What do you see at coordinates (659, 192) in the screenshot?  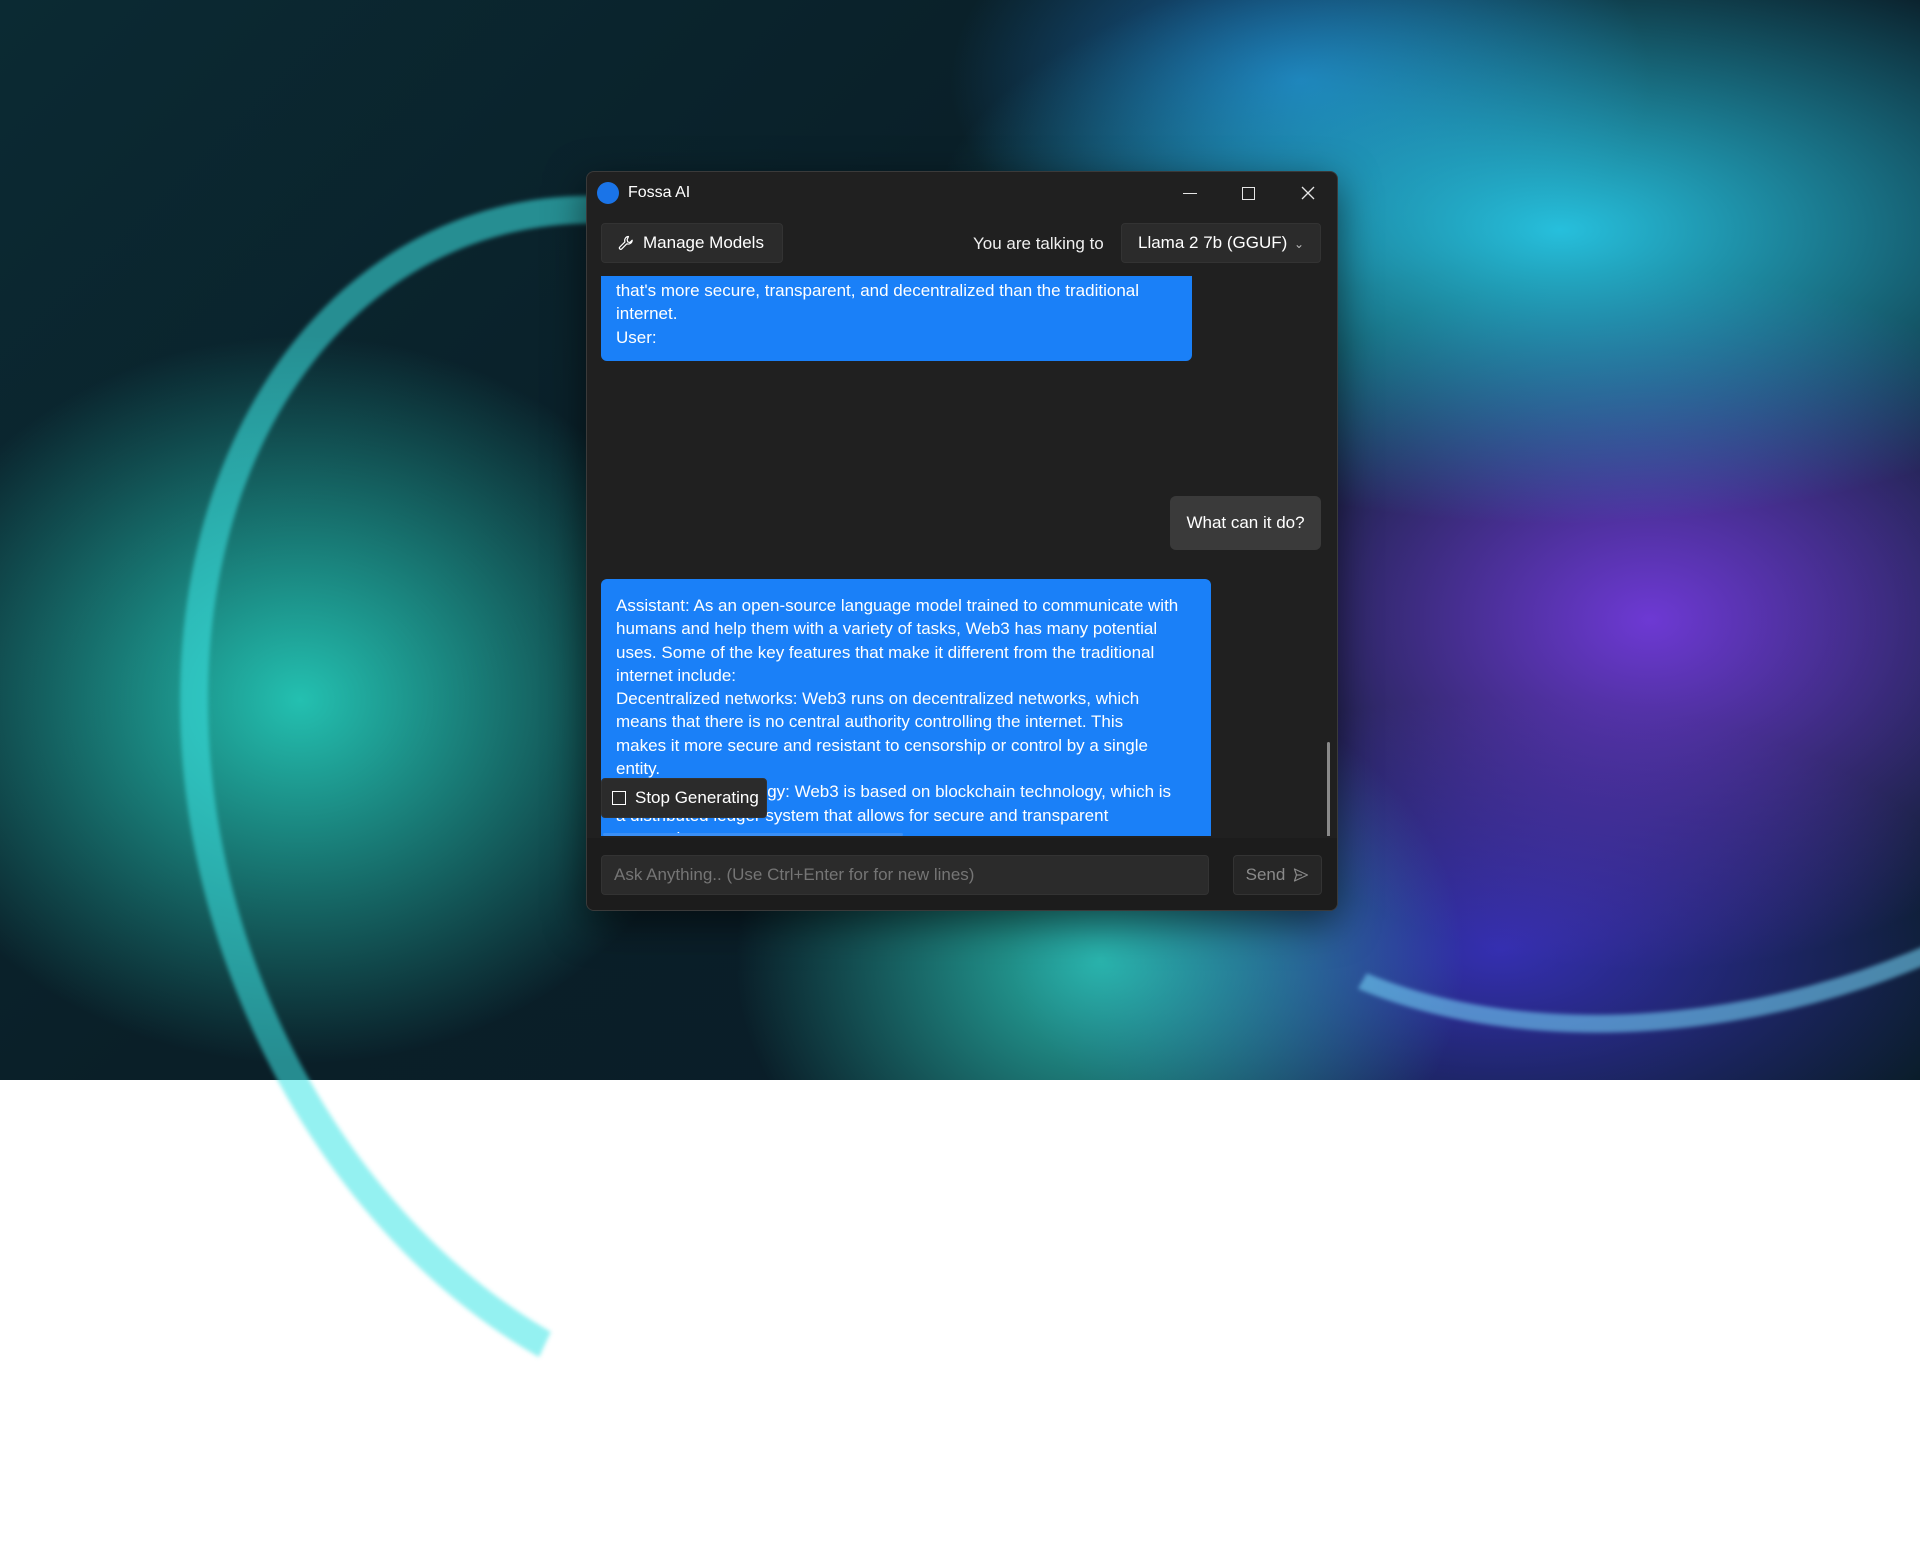 I see `window-title: Fossa AI` at bounding box center [659, 192].